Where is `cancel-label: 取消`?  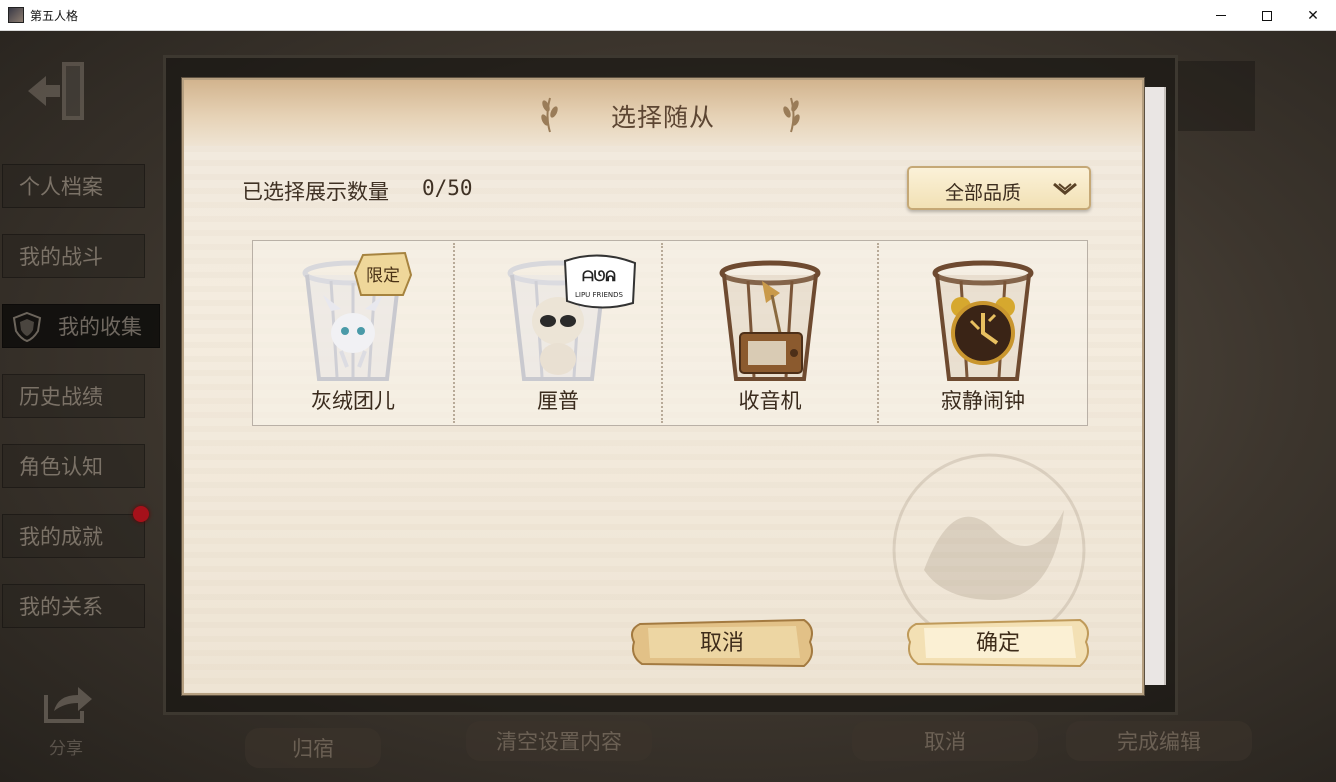
cancel-label: 取消 is located at coordinates (721, 643).